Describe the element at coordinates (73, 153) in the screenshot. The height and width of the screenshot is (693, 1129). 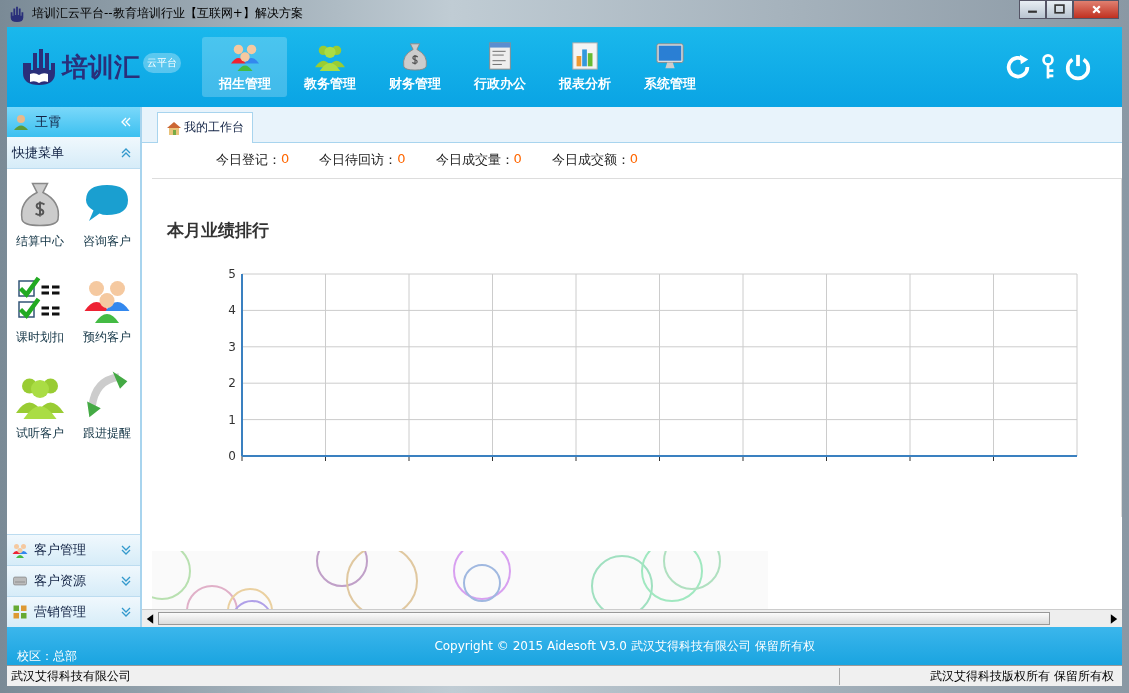
I see `quick-menu-header: 快捷菜单` at that location.